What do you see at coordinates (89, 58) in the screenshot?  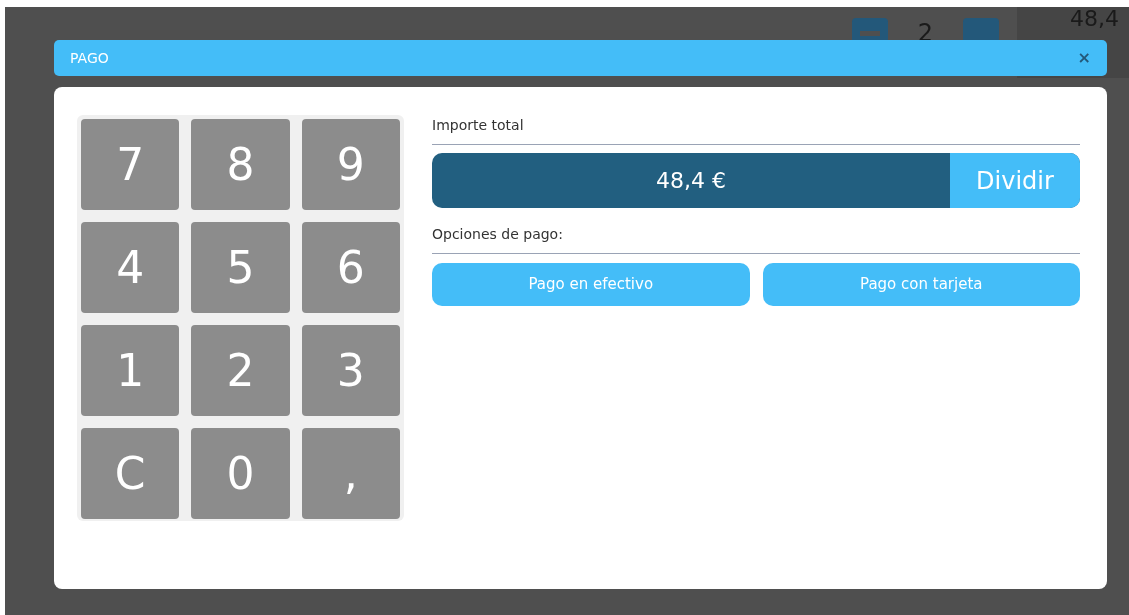 I see `dialog-title: PAGO` at bounding box center [89, 58].